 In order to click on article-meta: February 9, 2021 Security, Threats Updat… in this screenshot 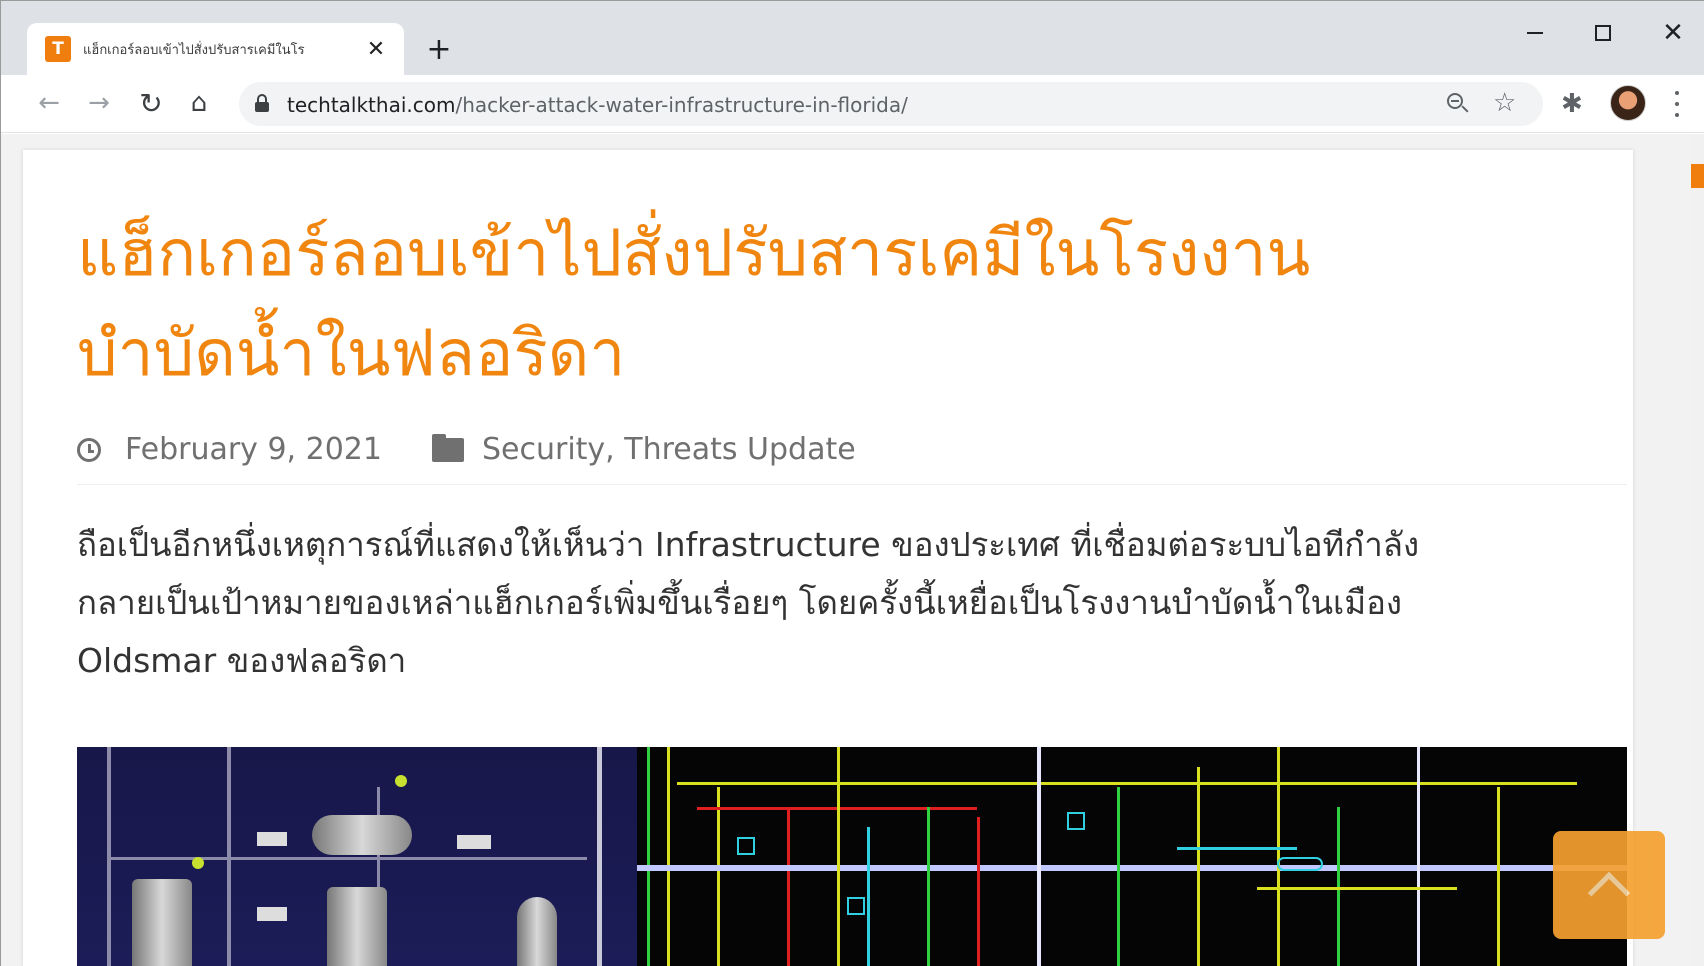, I will do `click(852, 457)`.